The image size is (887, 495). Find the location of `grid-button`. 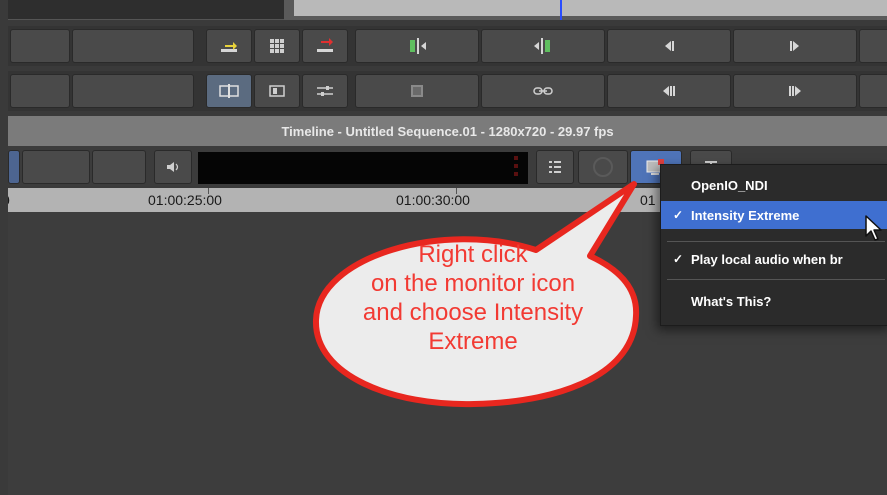

grid-button is located at coordinates (277, 46).